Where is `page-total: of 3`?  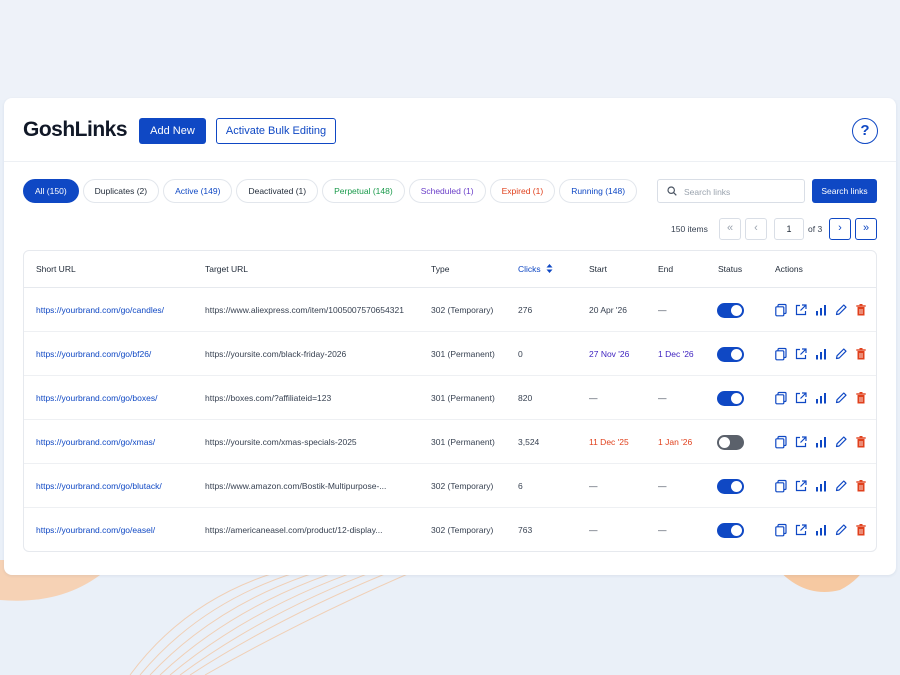 page-total: of 3 is located at coordinates (815, 229).